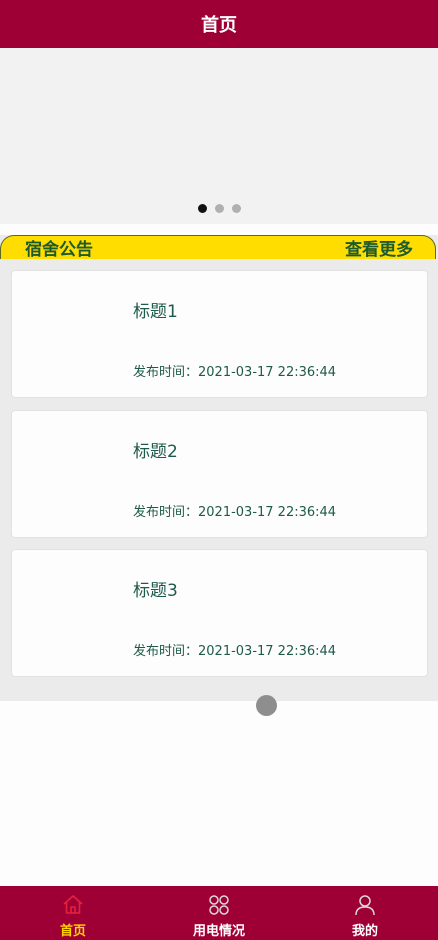 This screenshot has height=940, width=438. I want to click on page-title: 首页, so click(219, 25).